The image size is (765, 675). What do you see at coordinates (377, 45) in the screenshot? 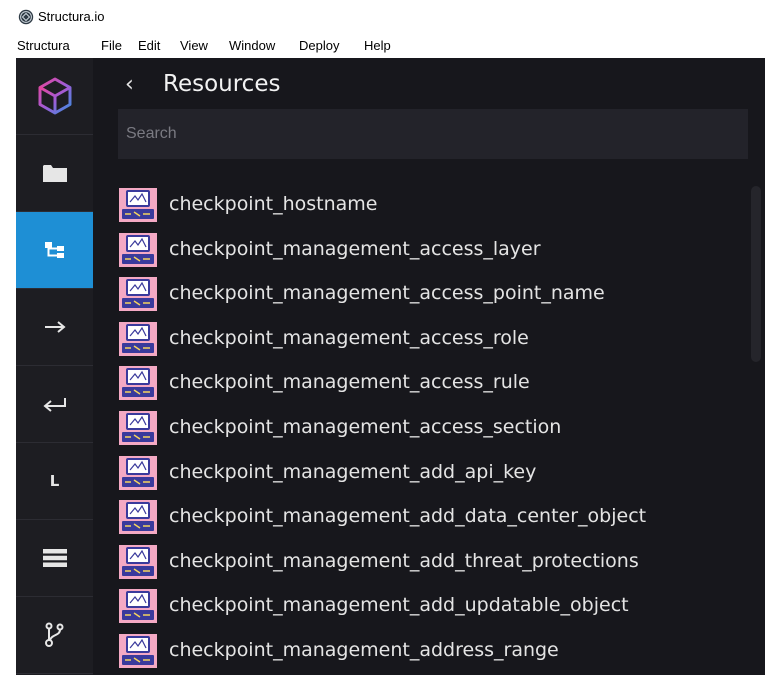
I see `menu-help: Help` at bounding box center [377, 45].